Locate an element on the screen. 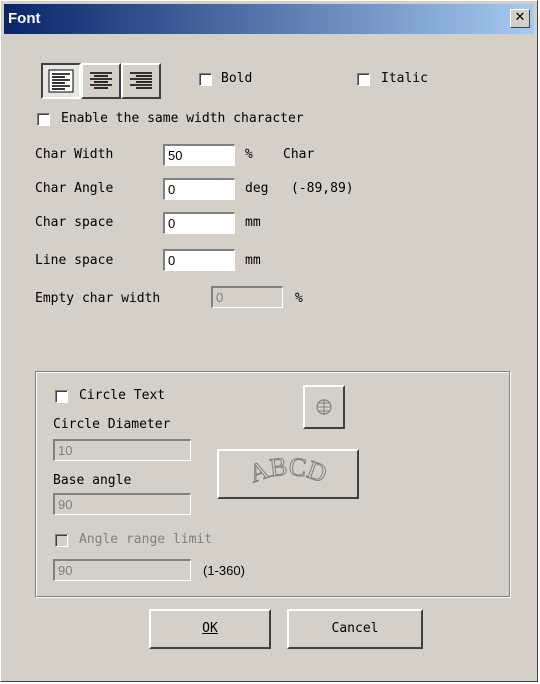  char-width-input is located at coordinates (199, 155).